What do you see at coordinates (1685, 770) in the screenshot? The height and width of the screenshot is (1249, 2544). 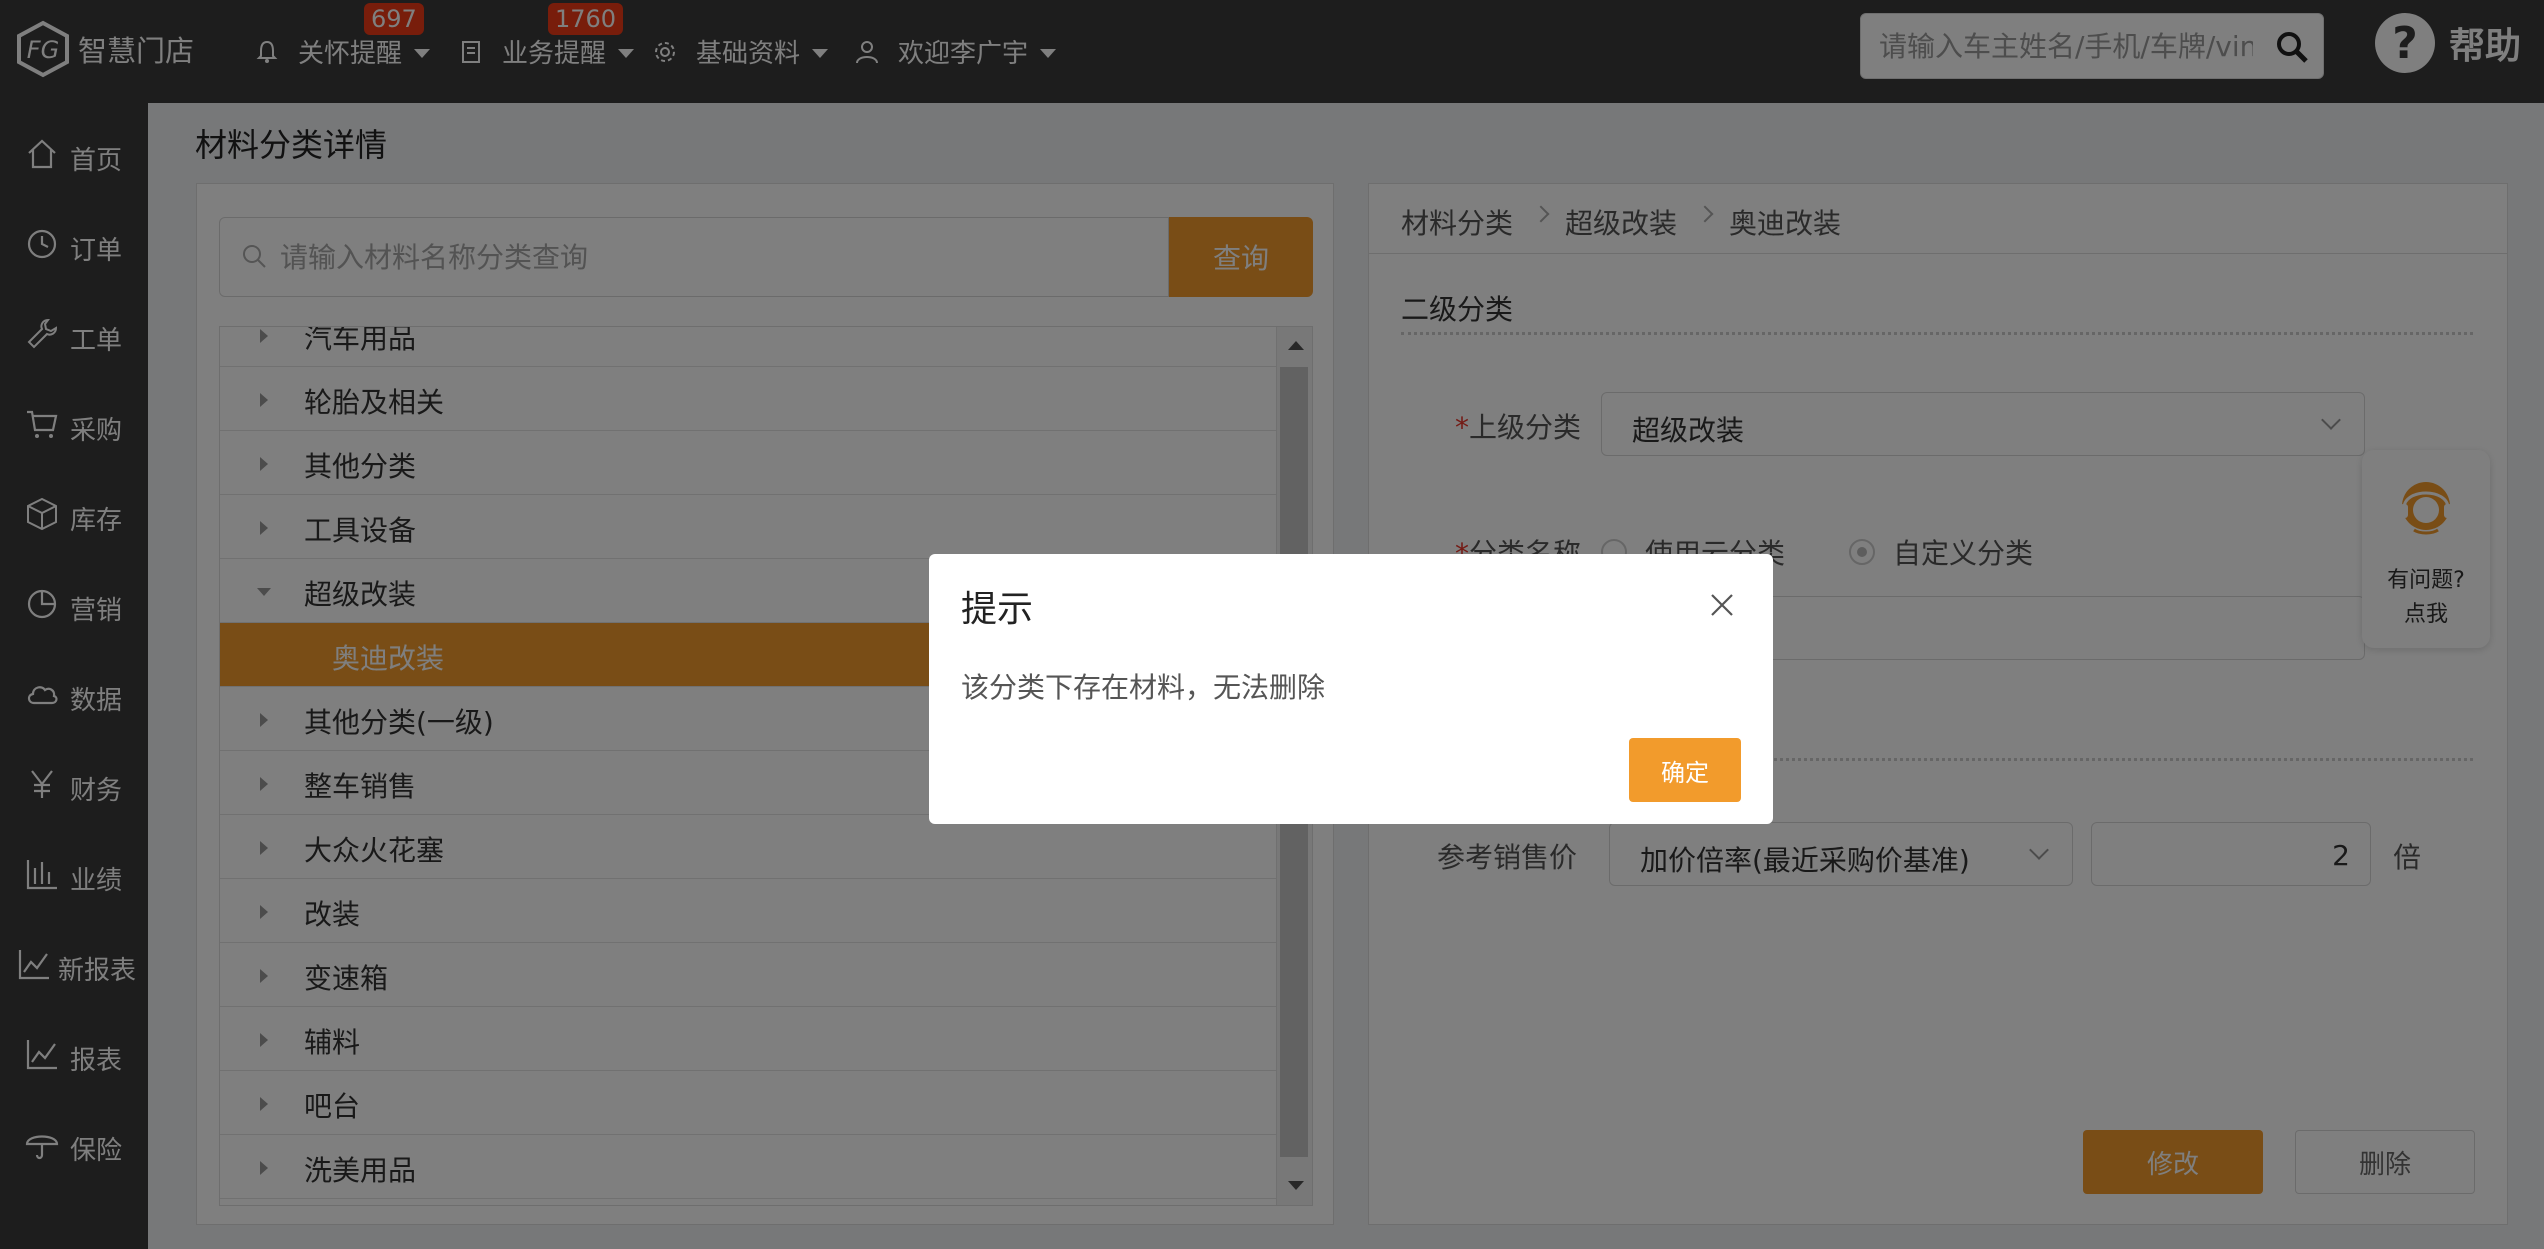 I see `confirm-button: 确定` at bounding box center [1685, 770].